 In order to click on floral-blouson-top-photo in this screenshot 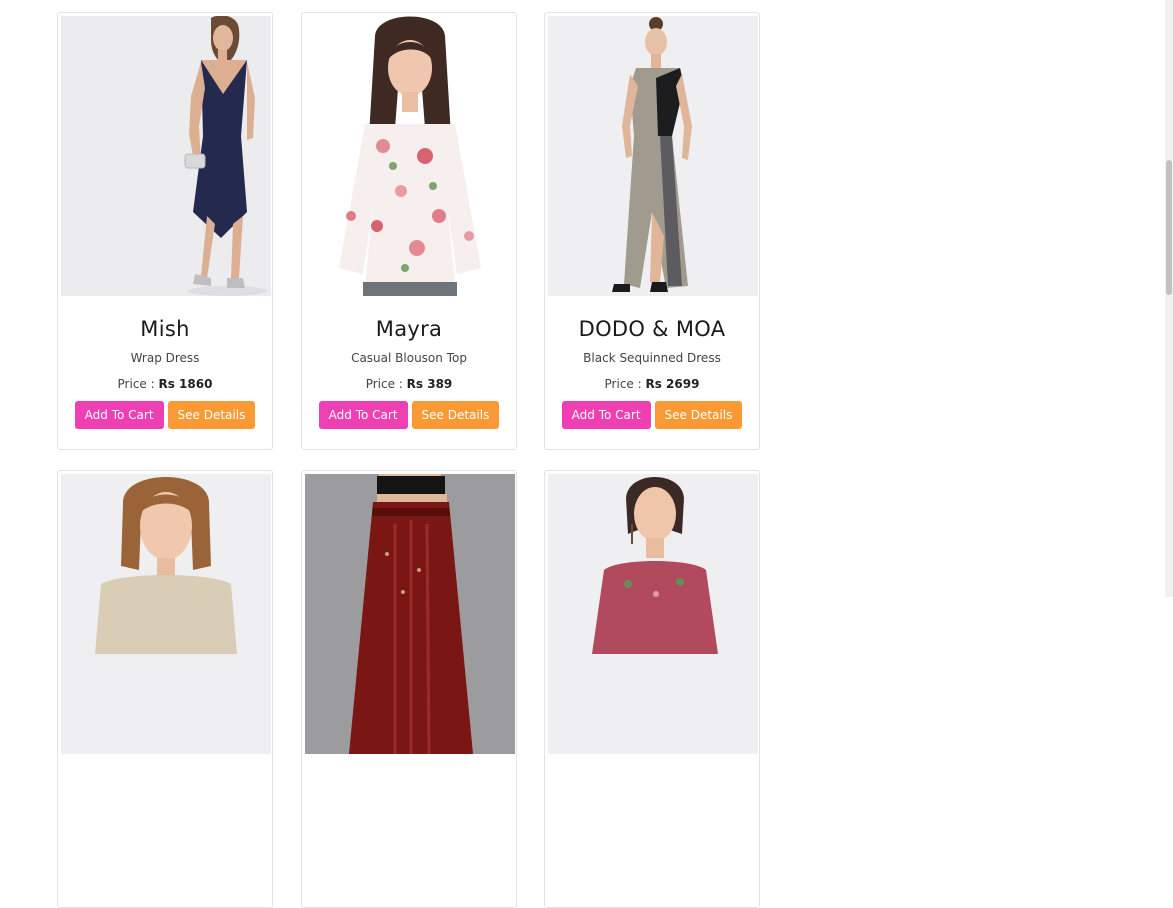, I will do `click(410, 156)`.